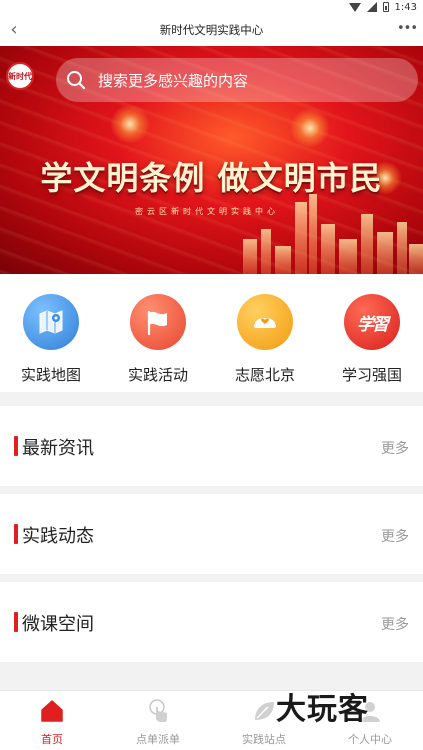 The image size is (423, 750). What do you see at coordinates (371, 7) in the screenshot?
I see `signal-icon` at bounding box center [371, 7].